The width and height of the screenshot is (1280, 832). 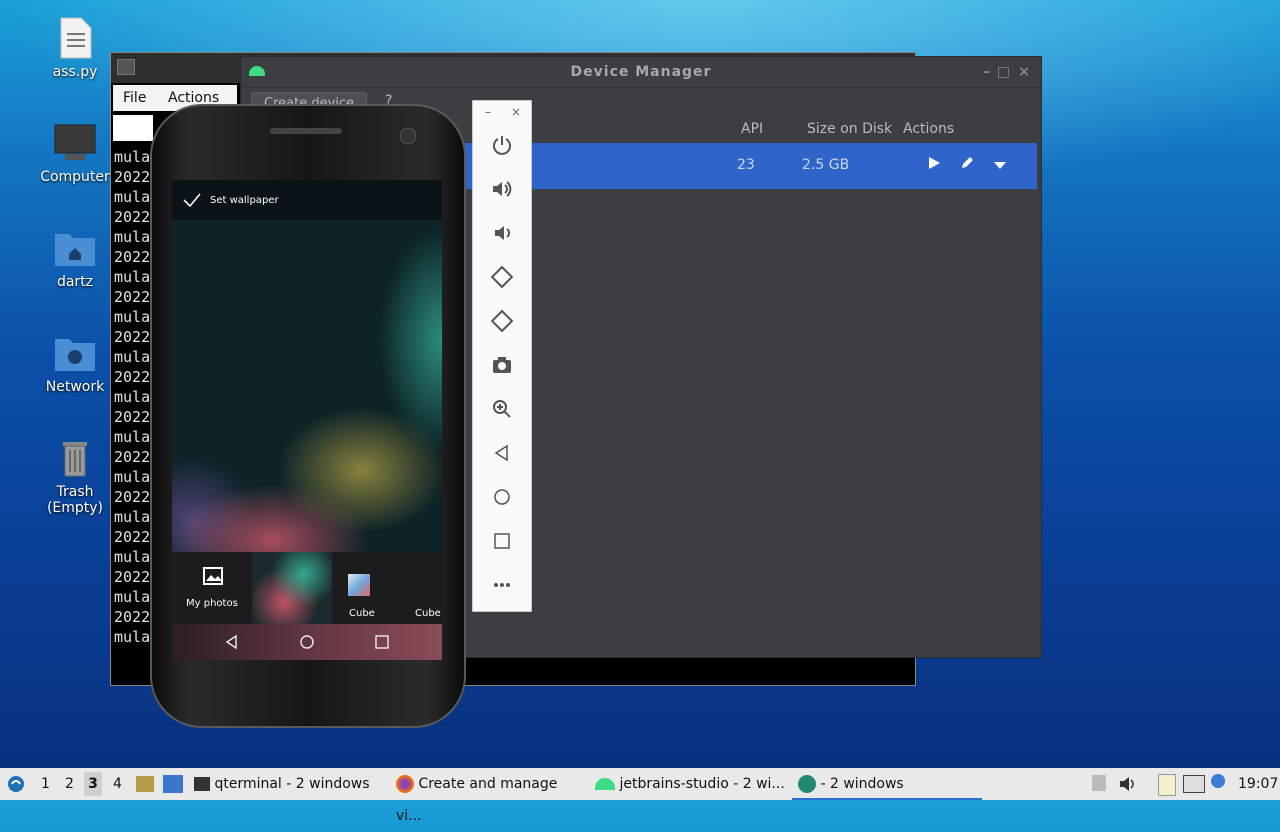 I want to click on phone-camera, so click(x=408, y=136).